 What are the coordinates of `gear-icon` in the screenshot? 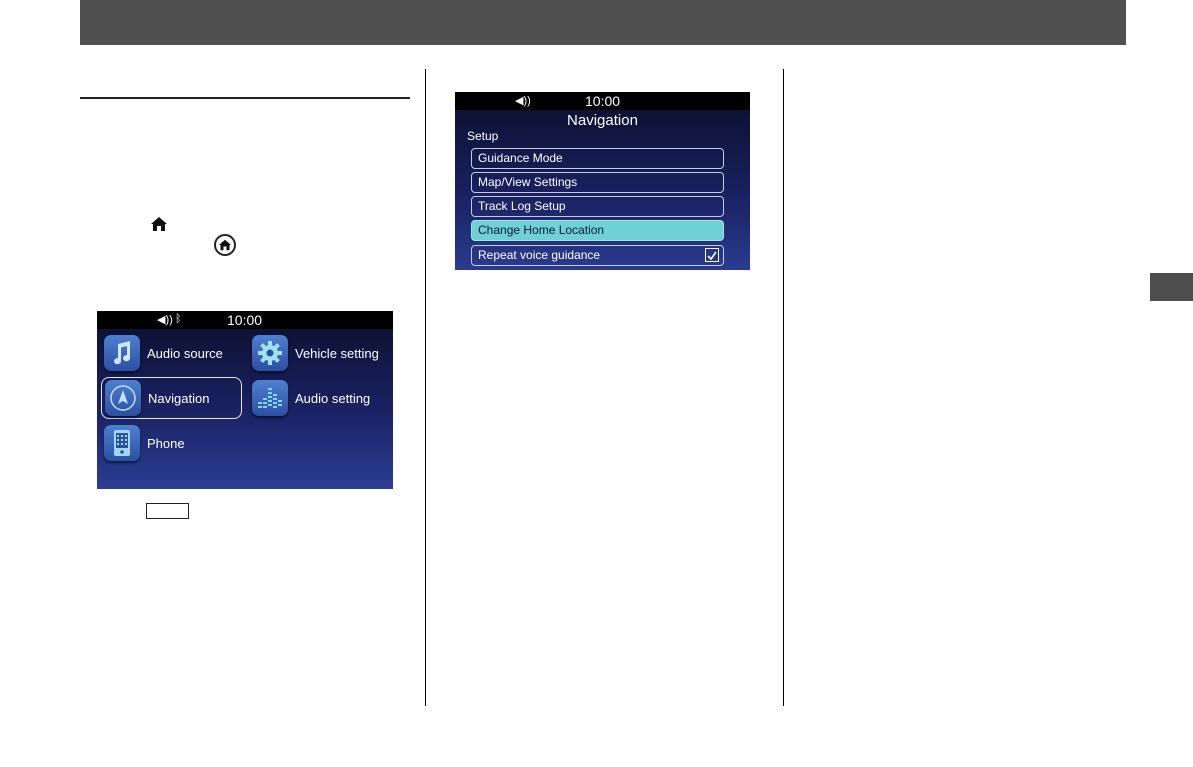 It's located at (270, 353).